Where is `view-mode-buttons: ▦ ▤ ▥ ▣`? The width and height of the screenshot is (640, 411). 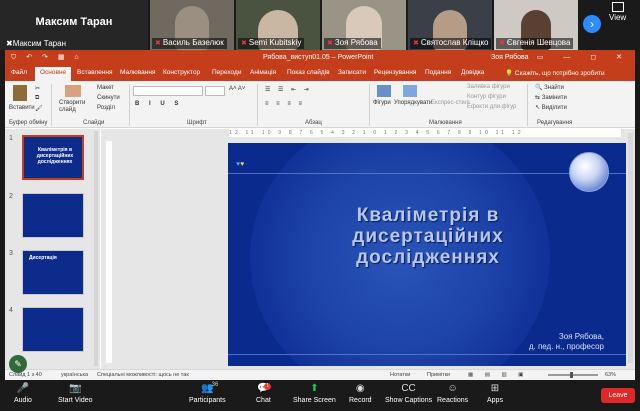 view-mode-buttons: ▦ ▤ ▥ ▣ is located at coordinates (498, 375).